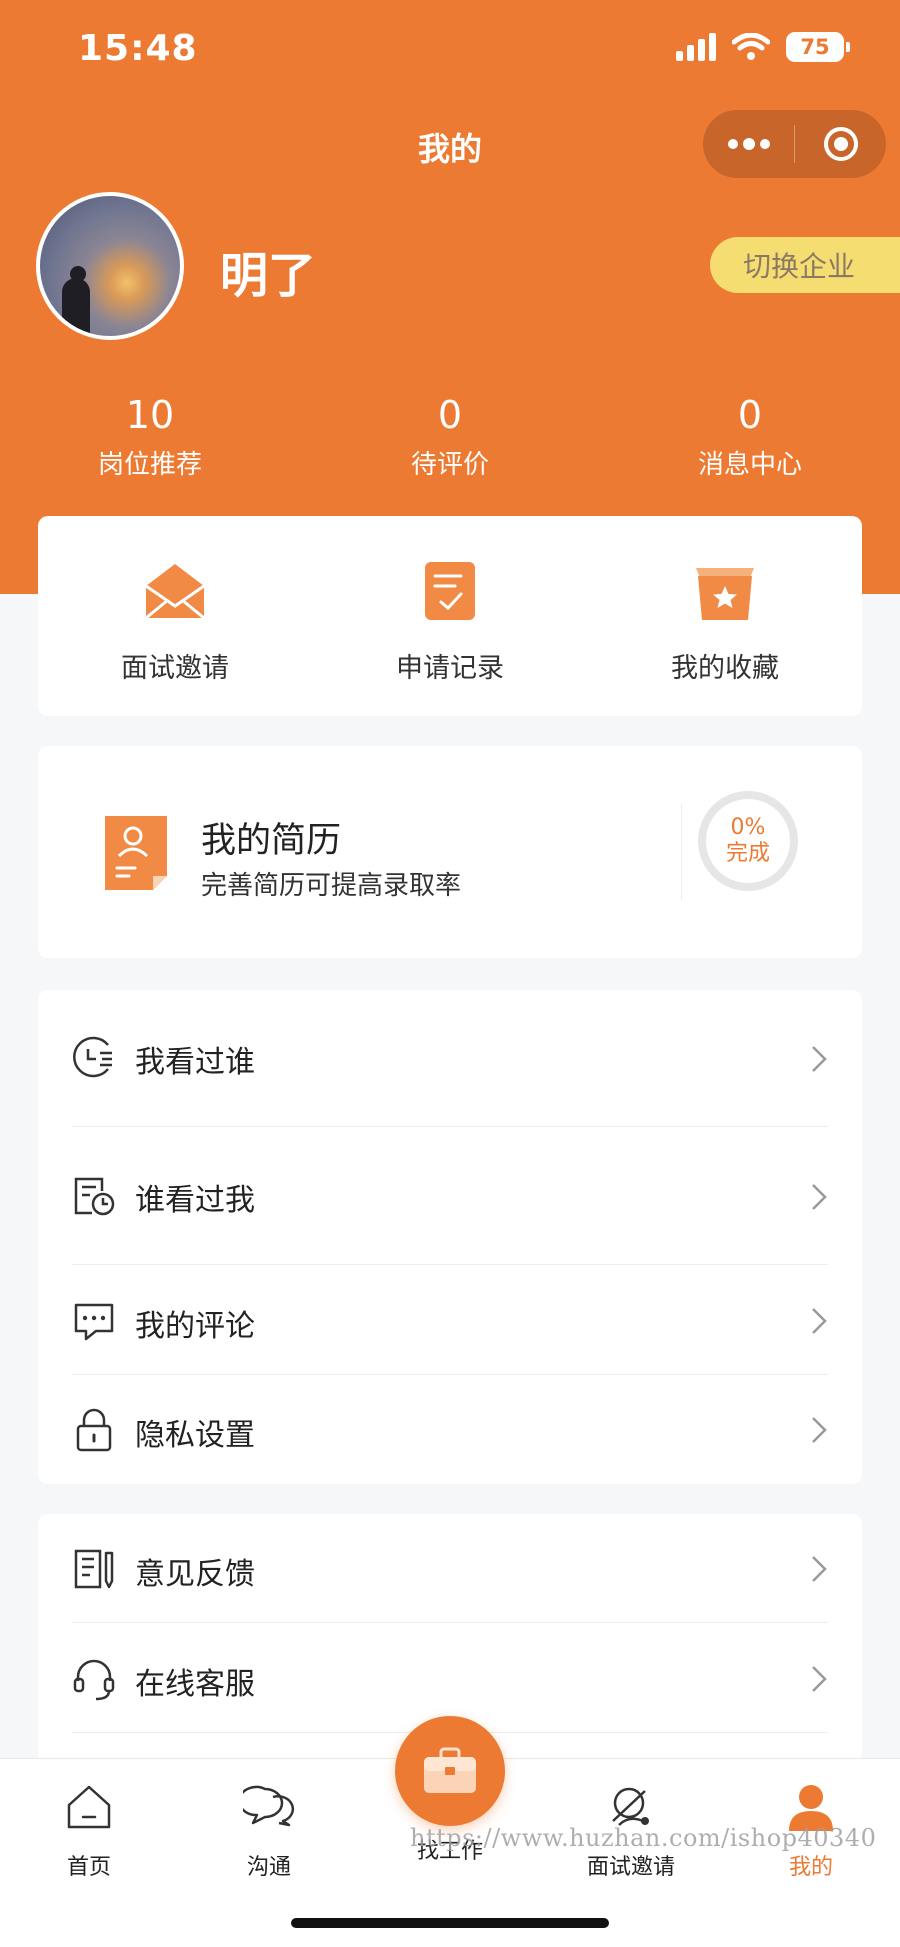 The height and width of the screenshot is (1947, 900). I want to click on menu-item-privacy-settings: 隐私设置, so click(450, 1430).